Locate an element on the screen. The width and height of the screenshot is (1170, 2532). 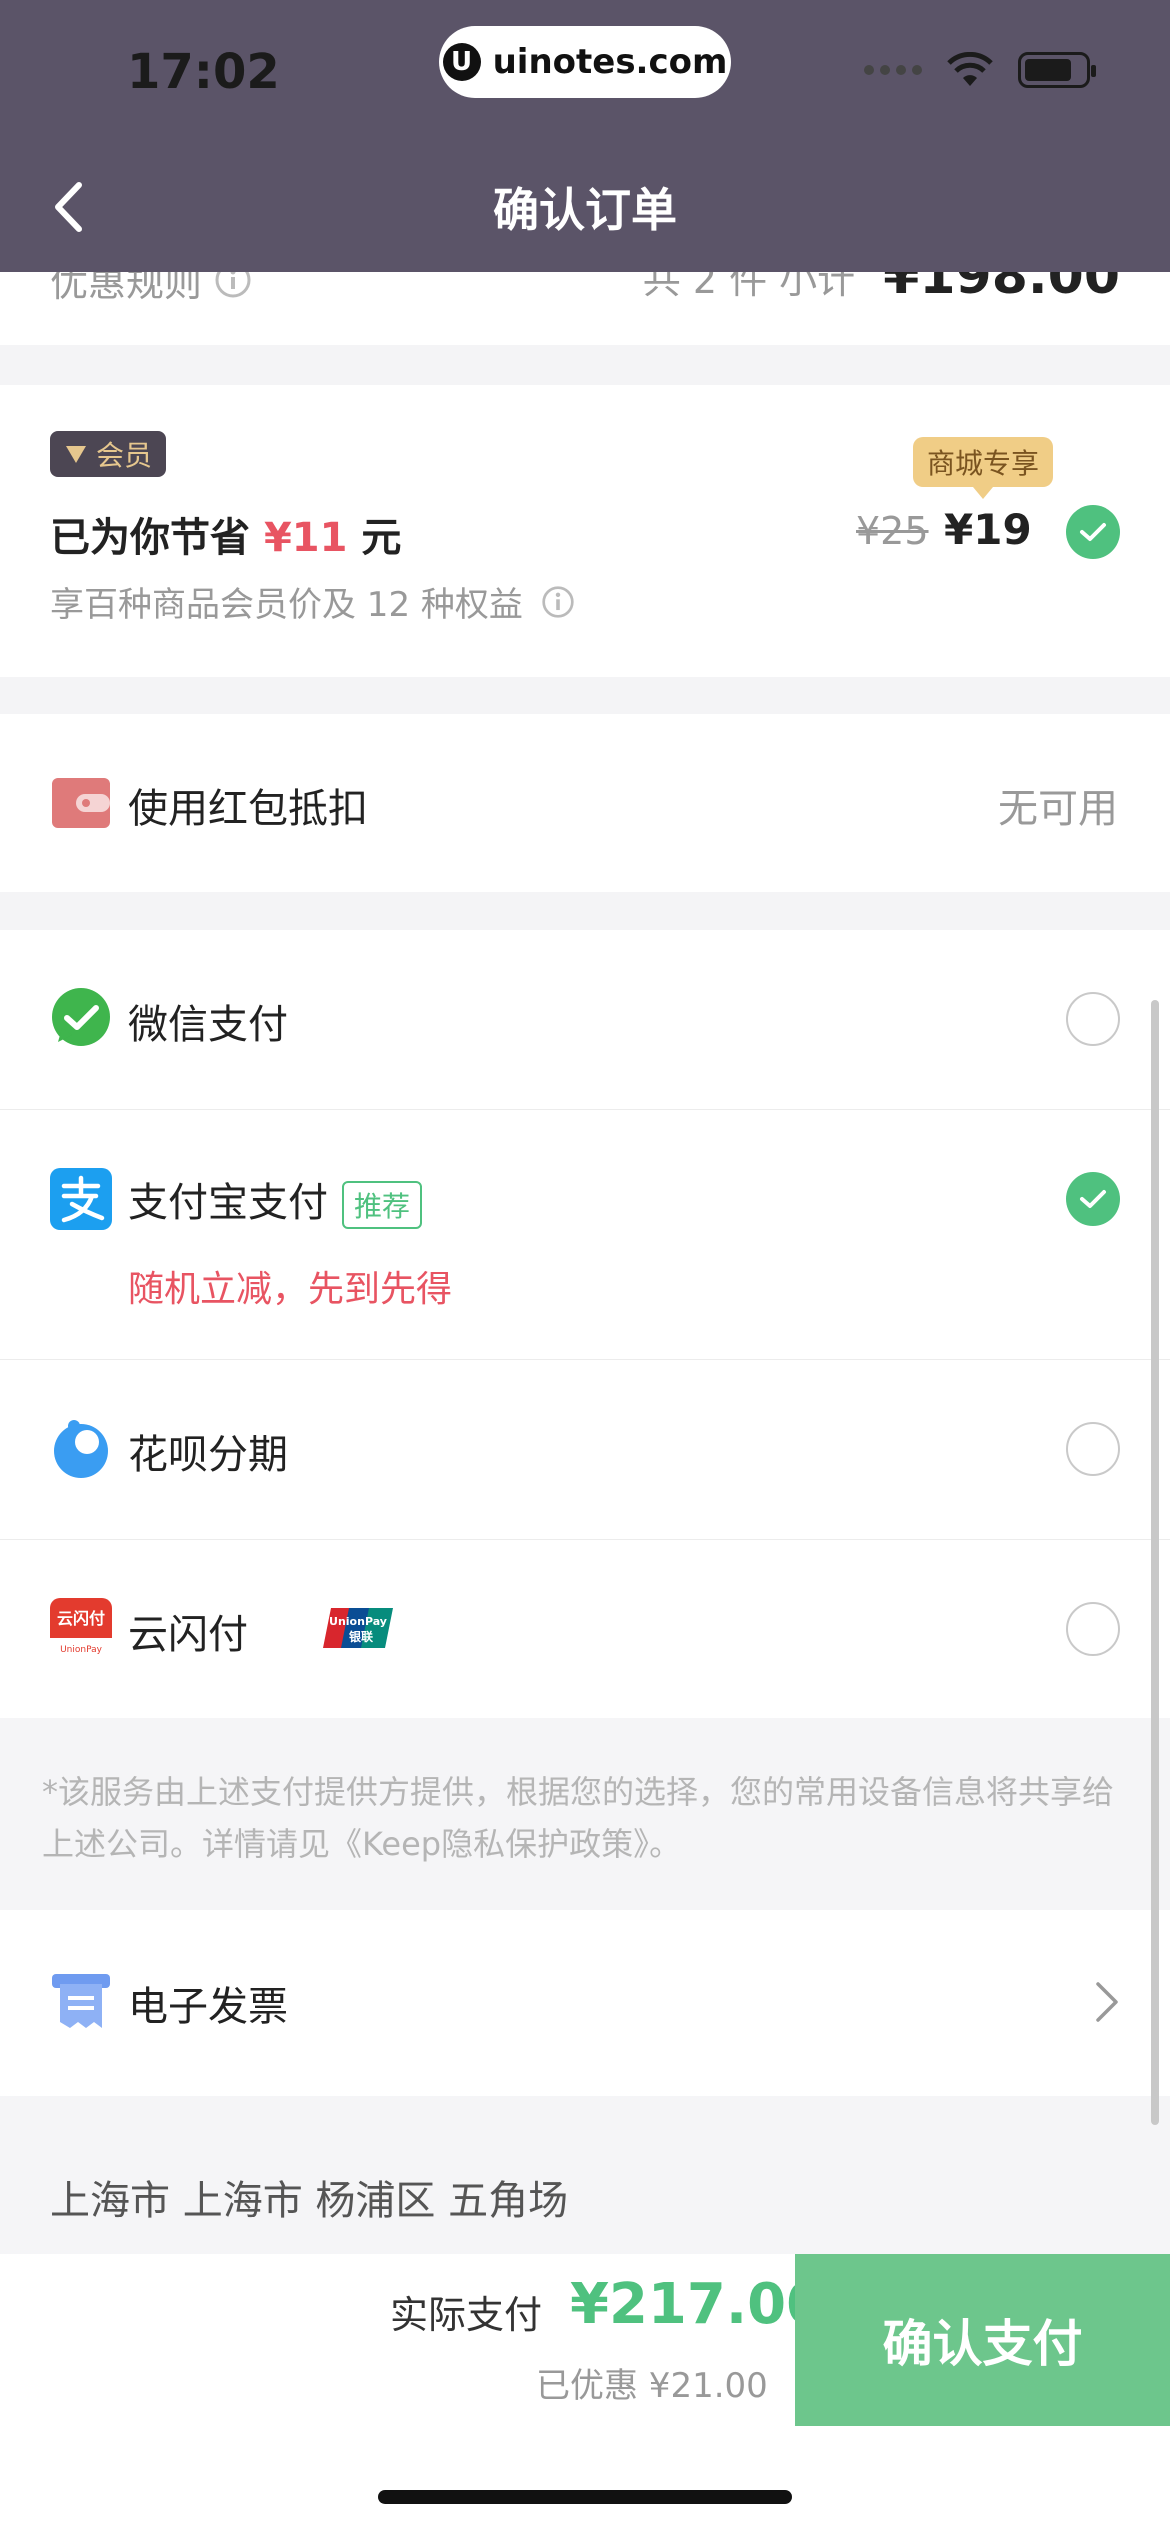
savings-amount: ¥11 is located at coordinates (305, 538).